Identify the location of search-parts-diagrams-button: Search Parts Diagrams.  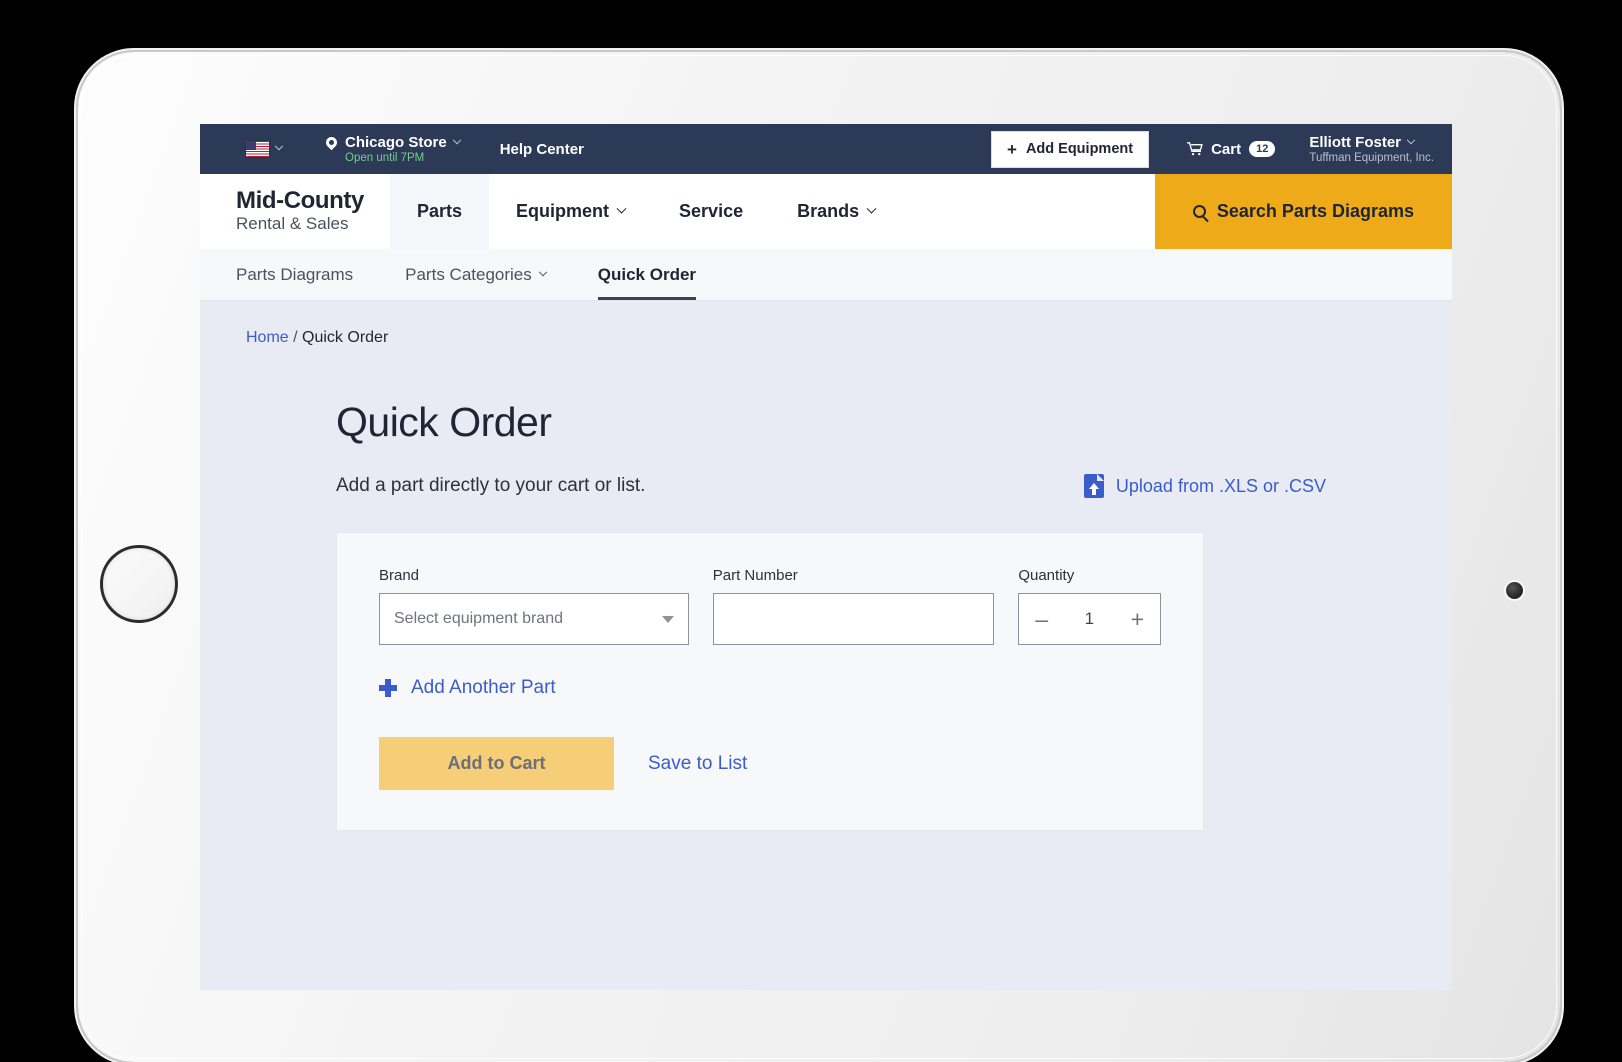
(1303, 211).